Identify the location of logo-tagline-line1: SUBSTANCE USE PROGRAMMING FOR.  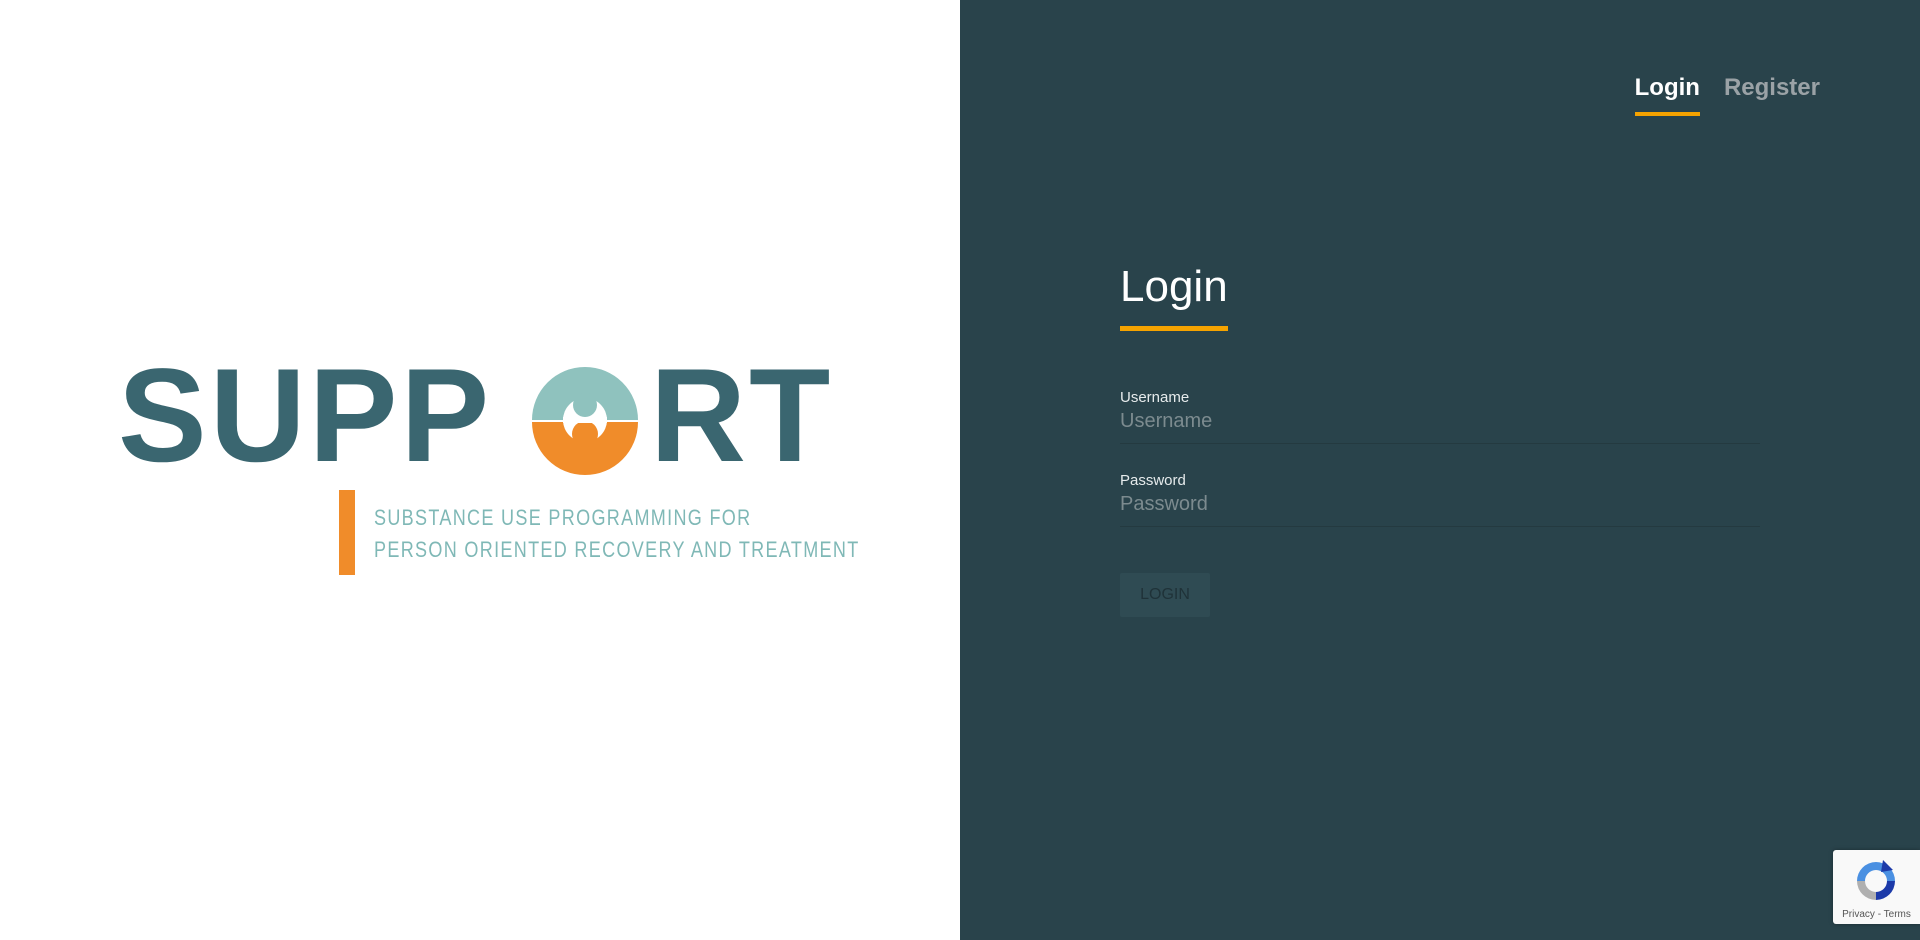
(563, 517).